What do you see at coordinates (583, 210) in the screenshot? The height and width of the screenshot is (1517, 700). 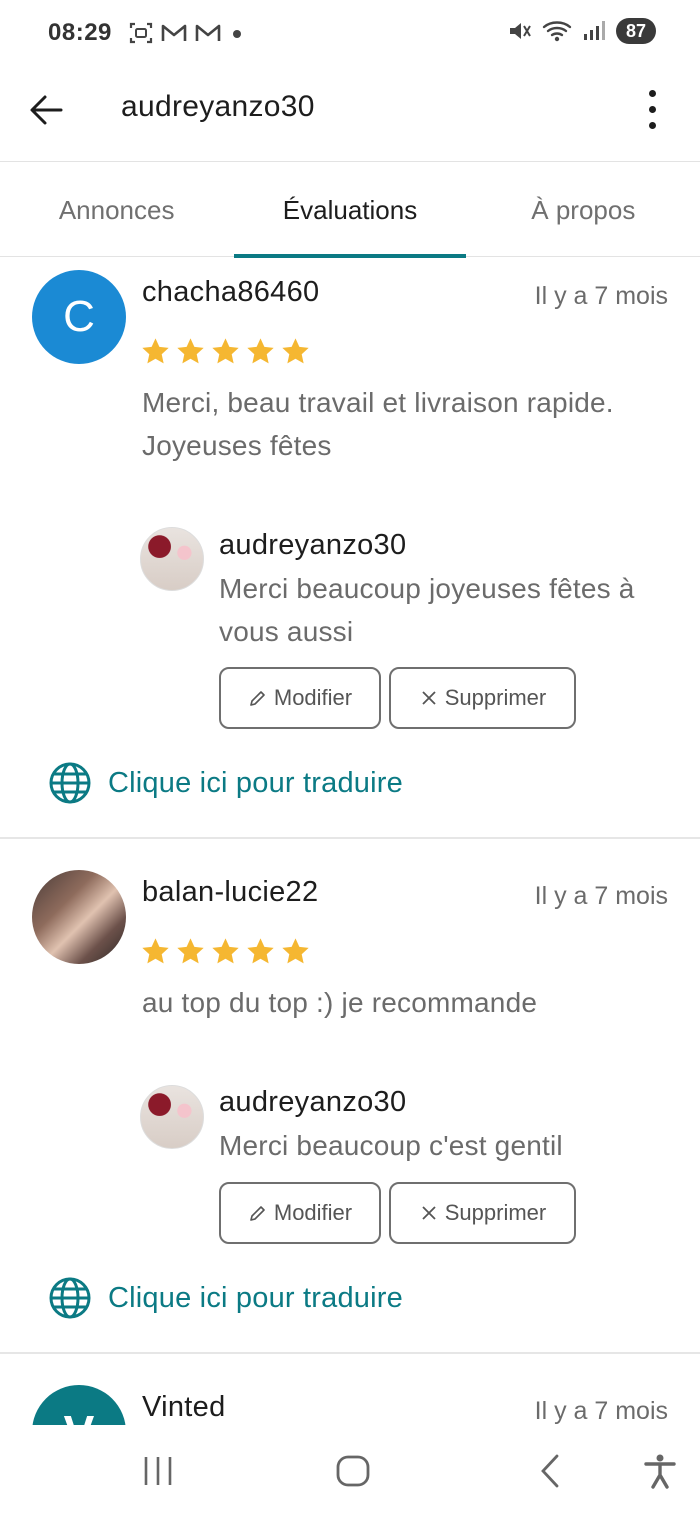 I see `tab-a-propos: À propos` at bounding box center [583, 210].